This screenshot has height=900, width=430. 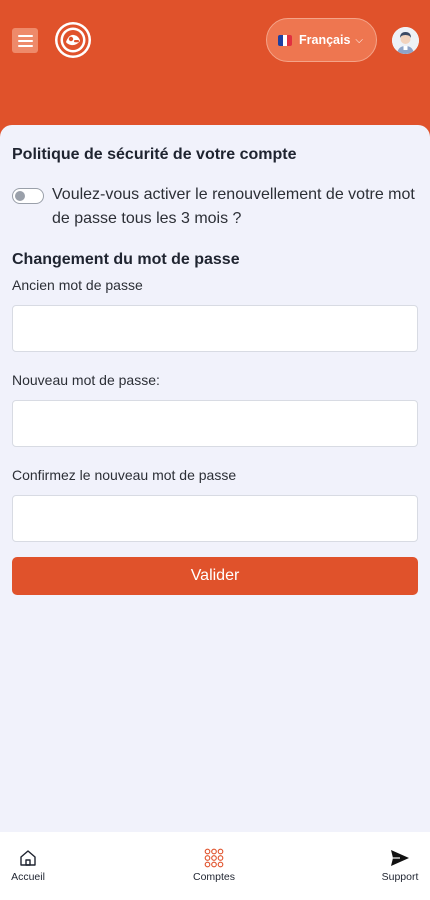 I want to click on grid-icon, so click(x=214, y=858).